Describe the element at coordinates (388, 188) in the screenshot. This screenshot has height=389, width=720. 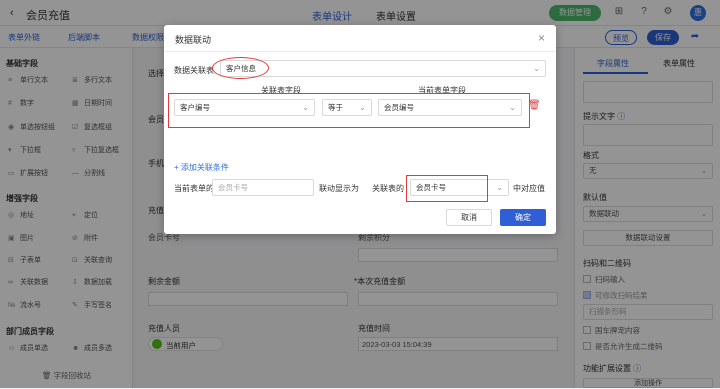
I see `related-table-label: 关联表的` at that location.